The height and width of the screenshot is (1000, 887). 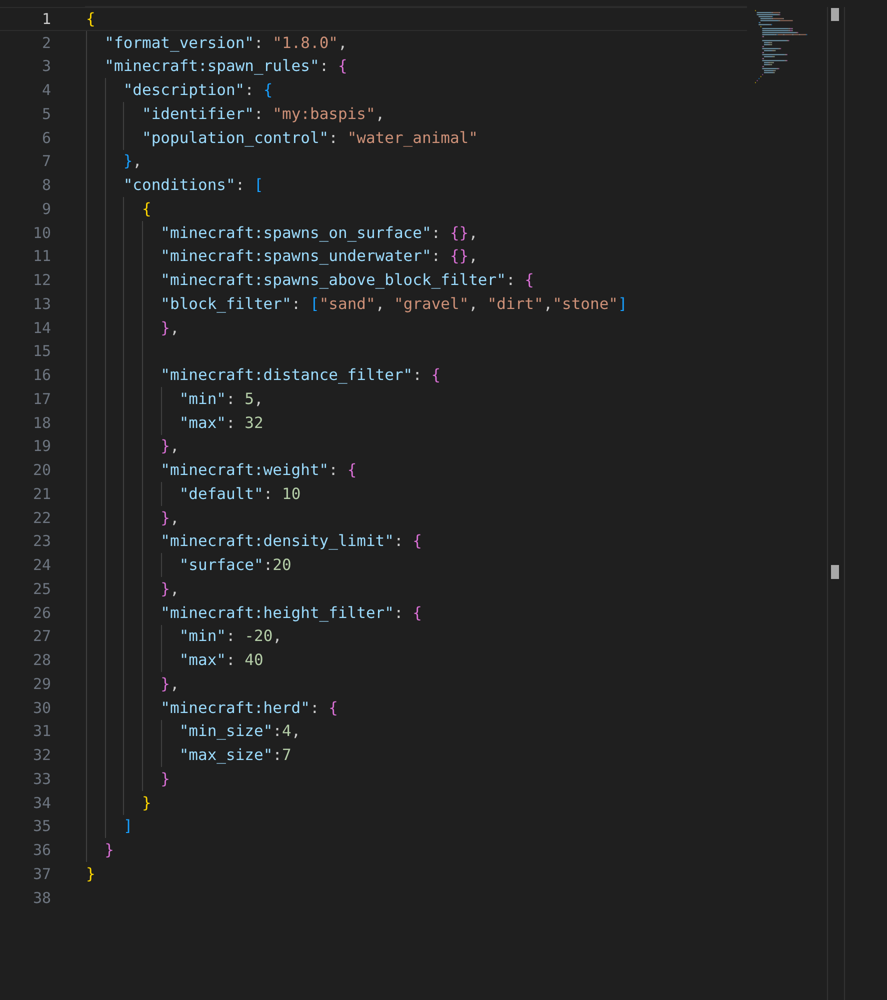 What do you see at coordinates (45, 113) in the screenshot?
I see `line-number: 5` at bounding box center [45, 113].